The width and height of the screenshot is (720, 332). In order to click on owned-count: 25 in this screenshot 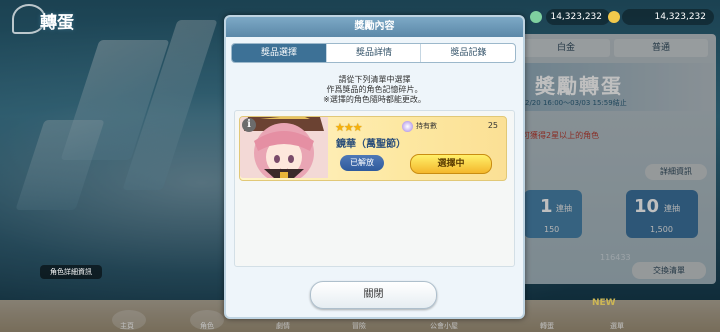, I will do `click(492, 125)`.